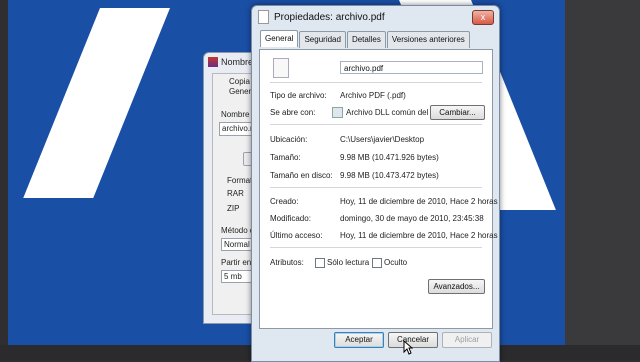 Image resolution: width=640 pixels, height=362 pixels. What do you see at coordinates (337, 112) in the screenshot?
I see `application-icon` at bounding box center [337, 112].